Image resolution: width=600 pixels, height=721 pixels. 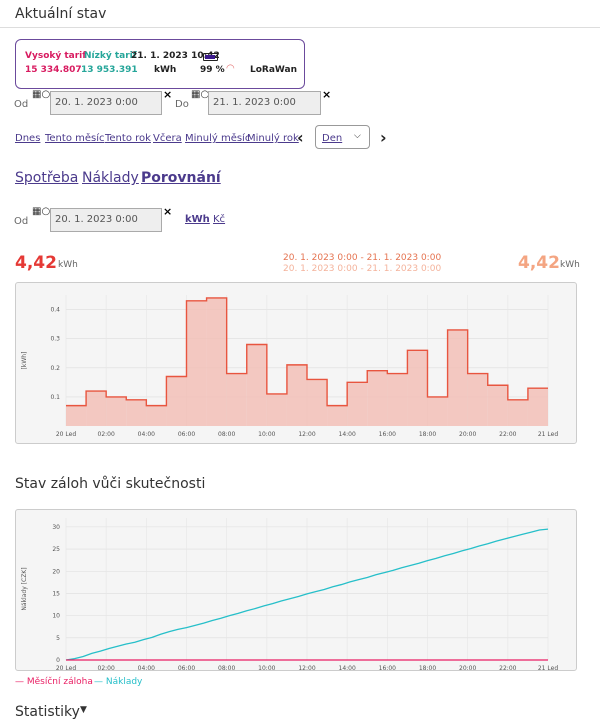 What do you see at coordinates (128, 138) in the screenshot?
I see `link-this-year: Tento rok` at bounding box center [128, 138].